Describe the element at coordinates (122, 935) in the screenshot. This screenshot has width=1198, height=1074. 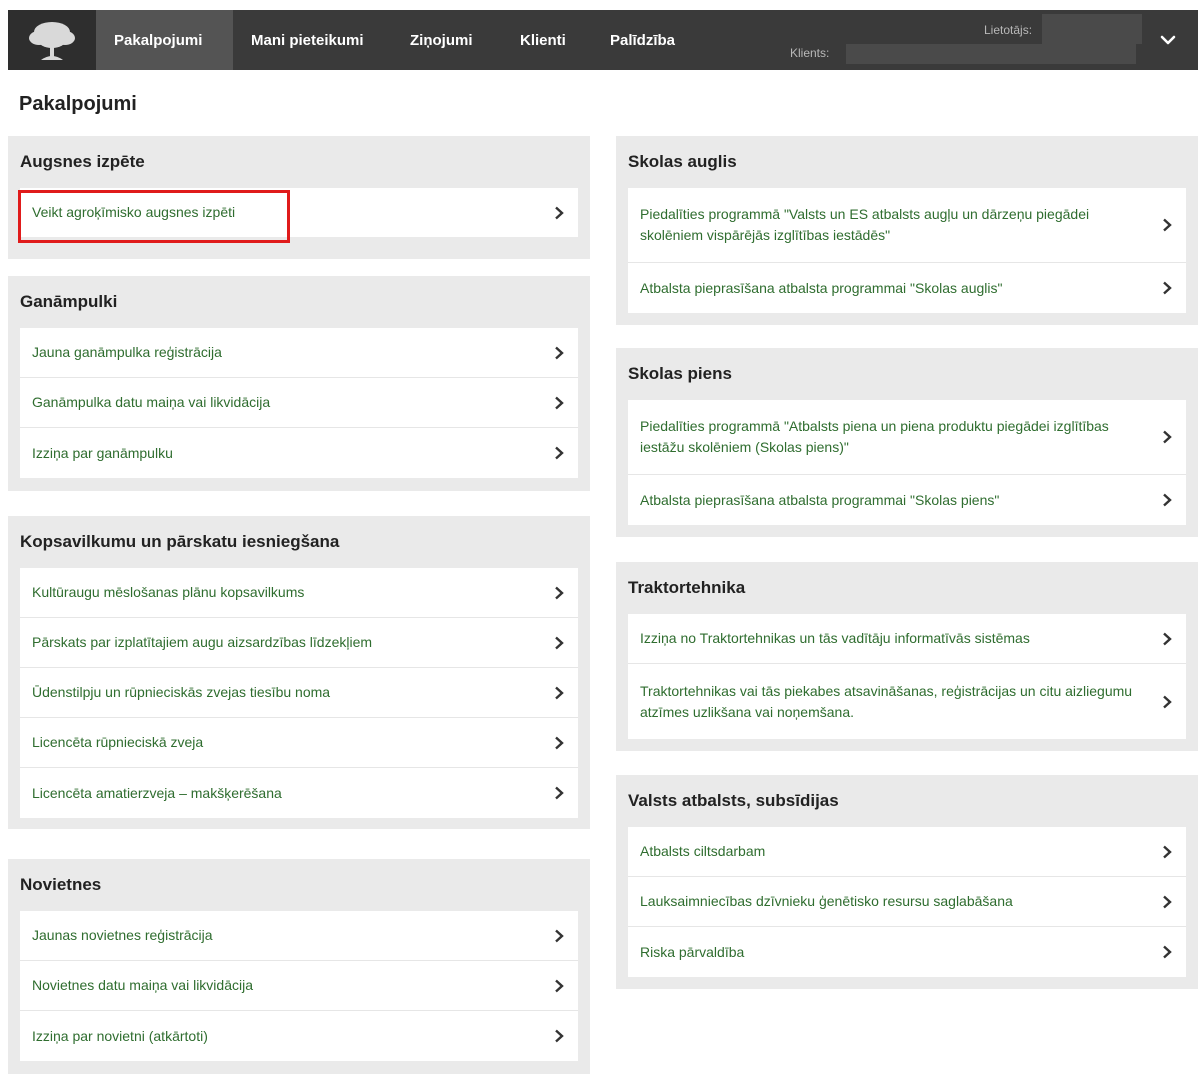
I see `service-link-label: Jaunas novietnes reģistrācija` at that location.